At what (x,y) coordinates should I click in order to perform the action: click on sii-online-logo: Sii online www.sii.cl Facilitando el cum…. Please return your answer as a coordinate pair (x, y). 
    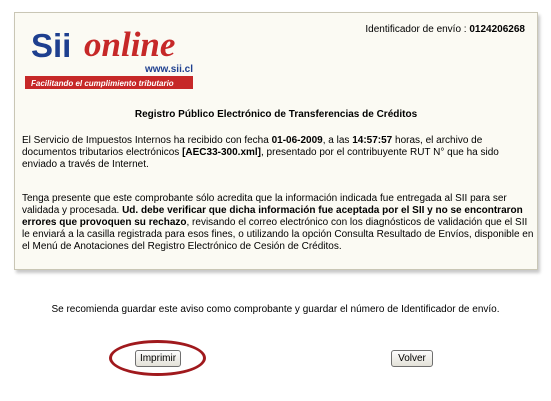
    Looking at the image, I should click on (109, 57).